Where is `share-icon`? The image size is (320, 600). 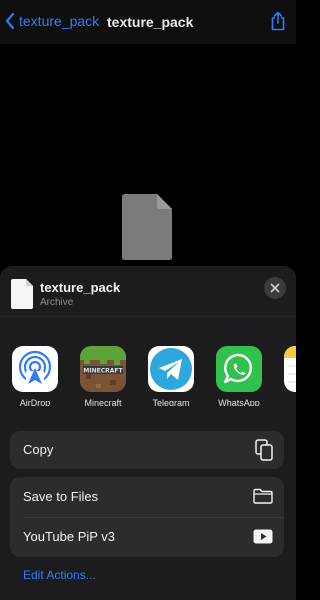
share-icon is located at coordinates (278, 21).